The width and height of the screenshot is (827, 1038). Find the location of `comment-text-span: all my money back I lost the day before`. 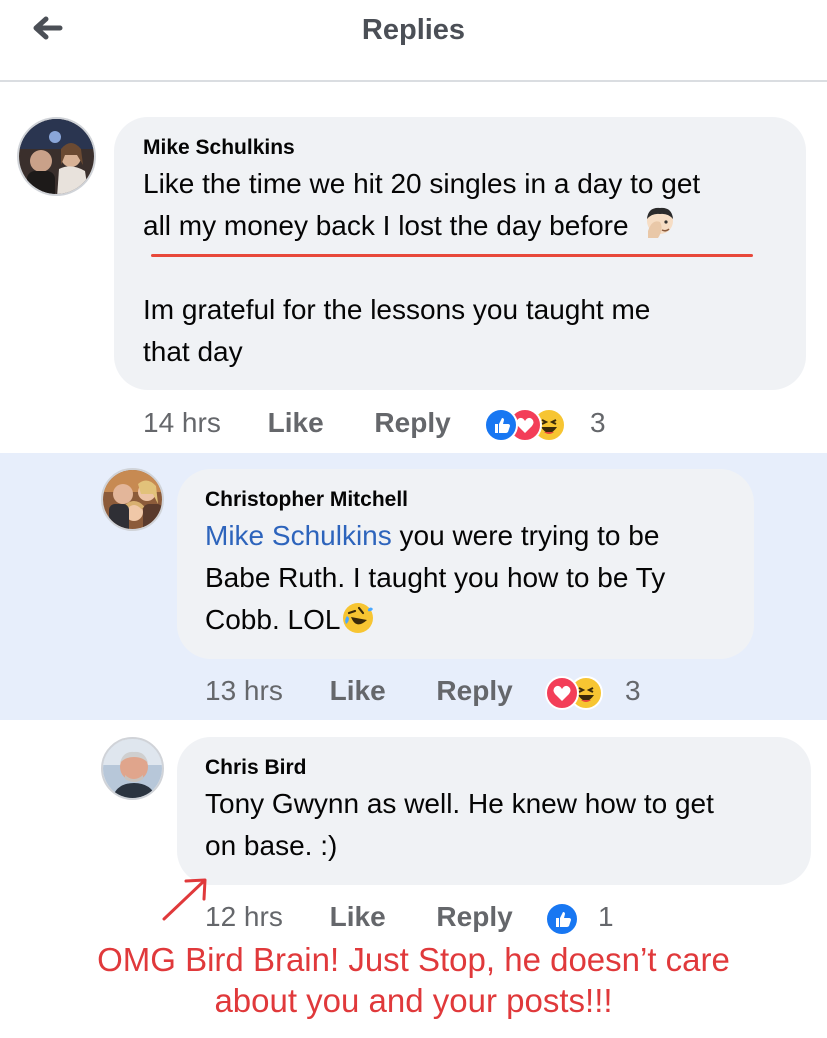

comment-text-span: all my money back I lost the day before is located at coordinates (386, 225).